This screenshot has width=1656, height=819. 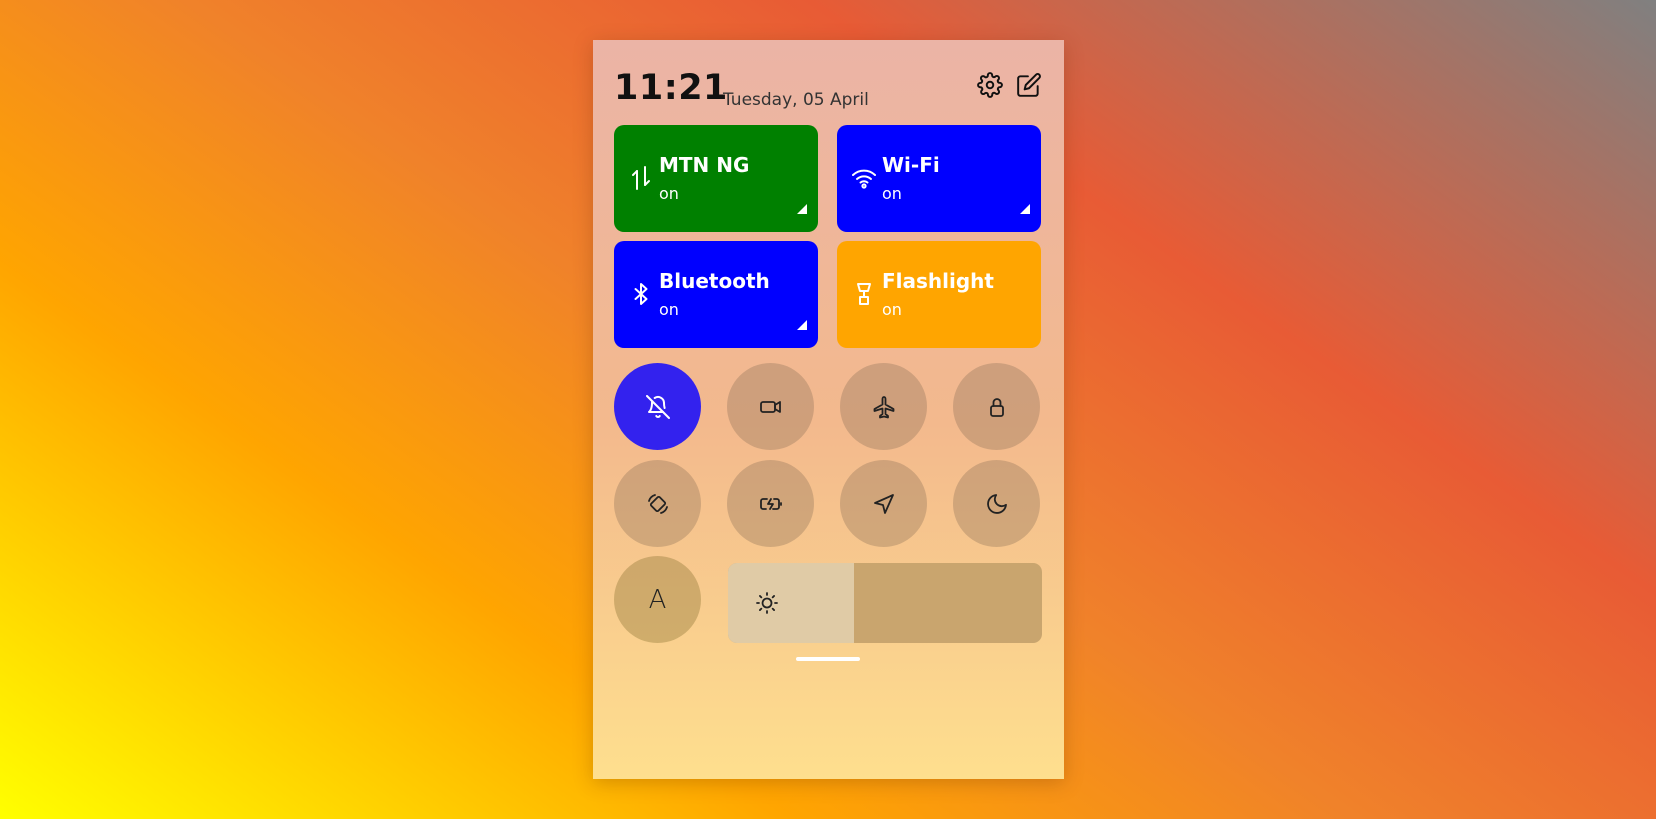 I want to click on sun-icon, so click(x=767, y=603).